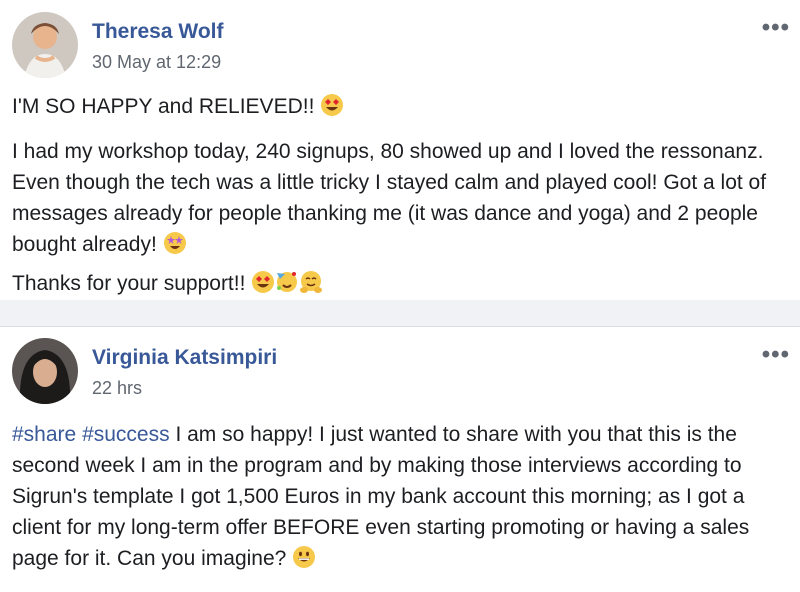 The height and width of the screenshot is (592, 800). I want to click on theresa-avatar-image, so click(45, 45).